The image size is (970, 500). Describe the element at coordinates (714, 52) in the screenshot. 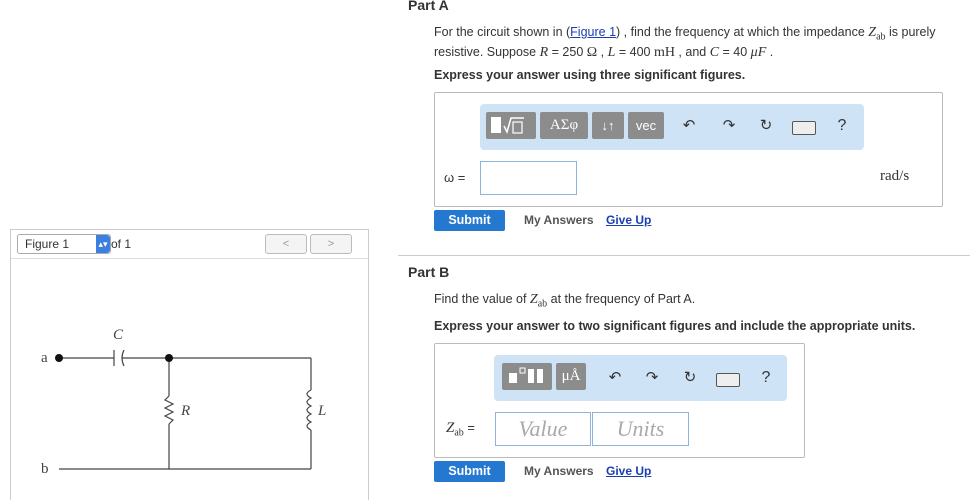

I see `c-symbol: C` at that location.